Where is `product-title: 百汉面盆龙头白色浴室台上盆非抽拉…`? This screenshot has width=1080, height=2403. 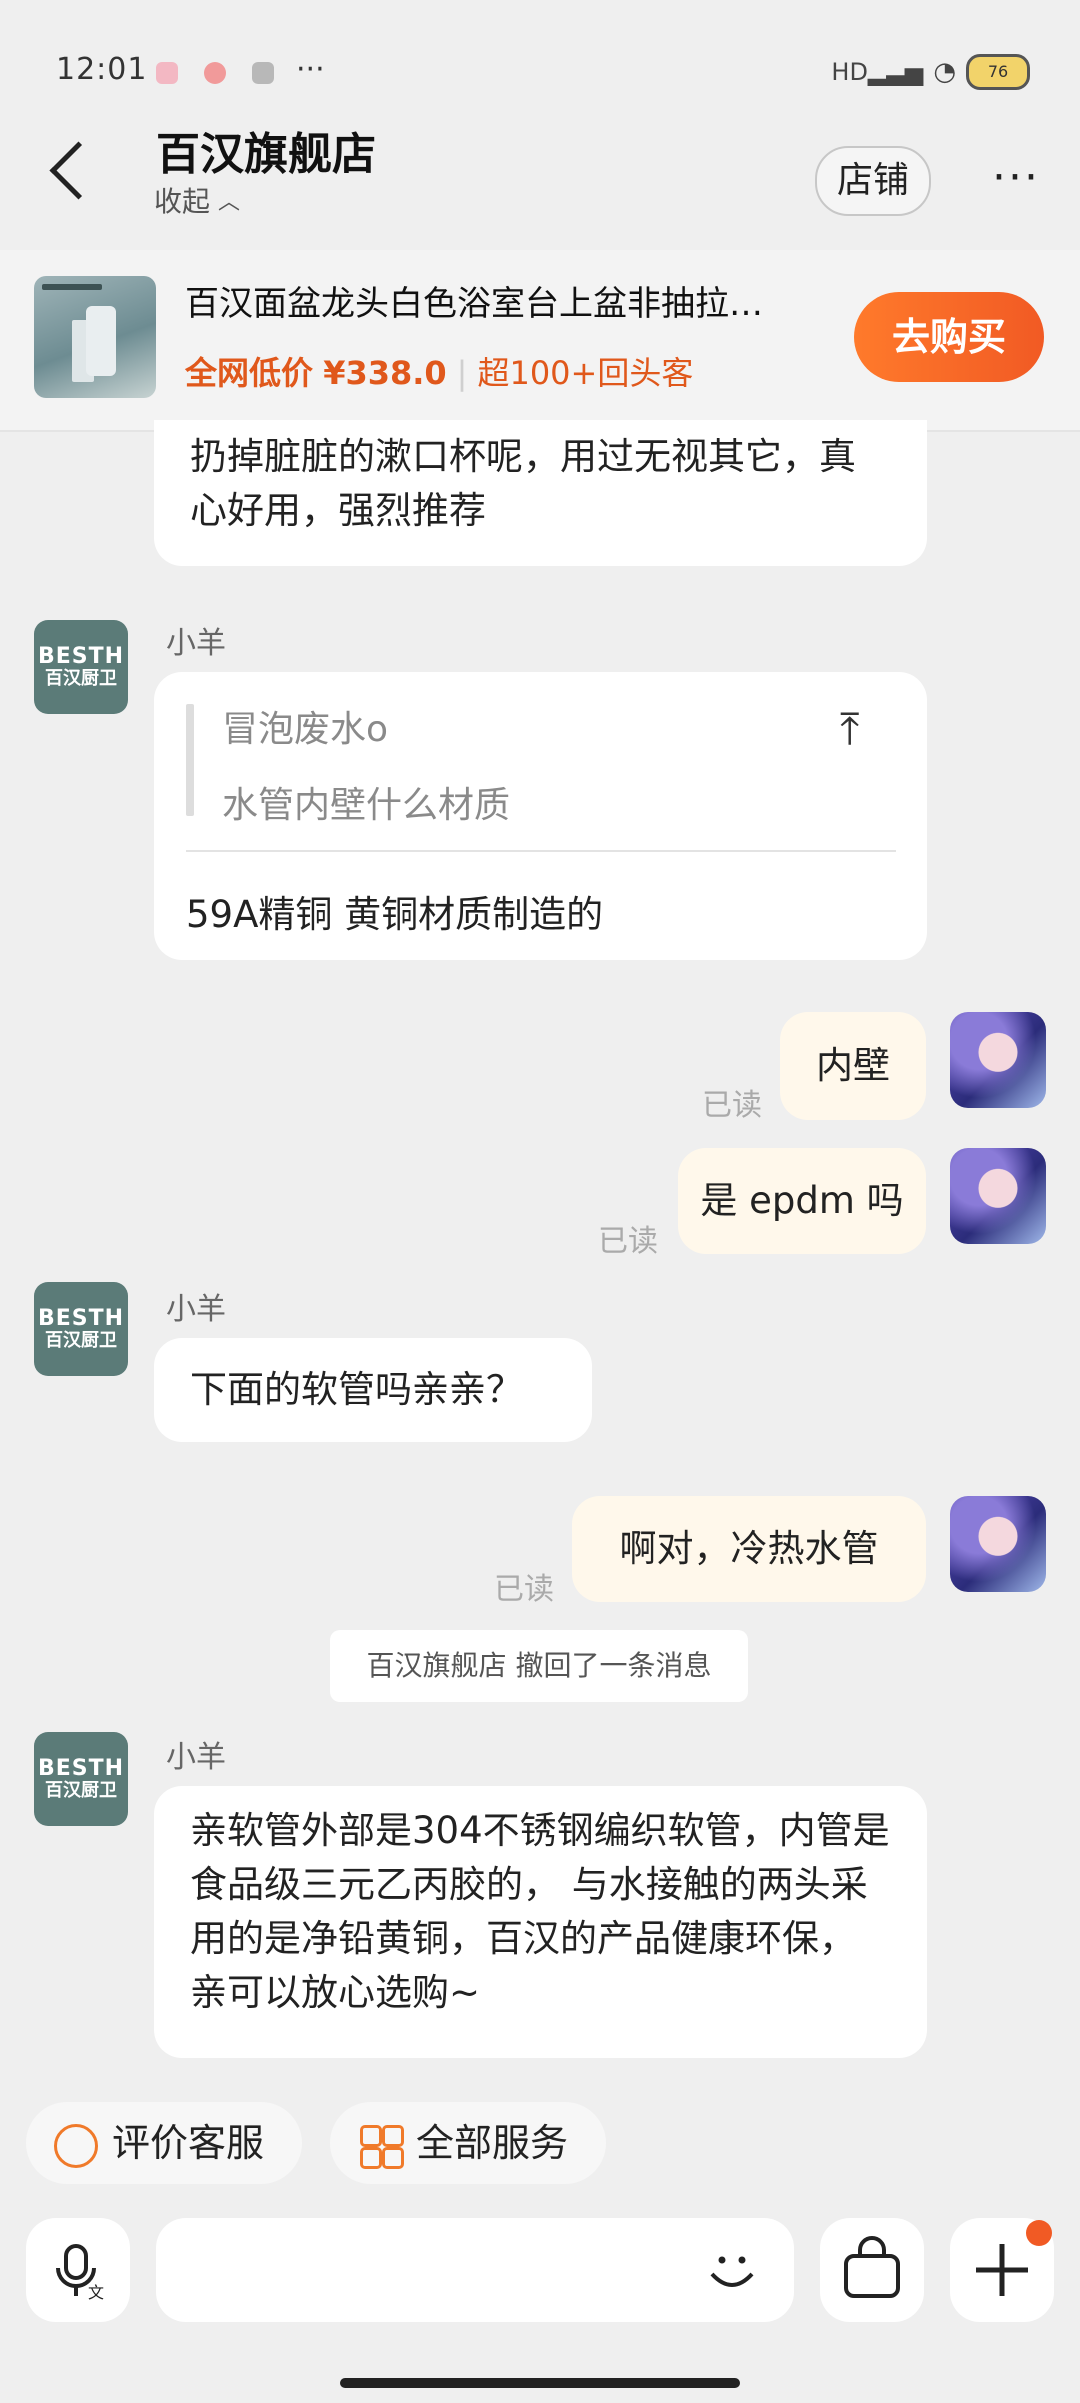
product-title: 百汉面盆龙头白色浴室台上盆非抽拉… is located at coordinates (505, 300).